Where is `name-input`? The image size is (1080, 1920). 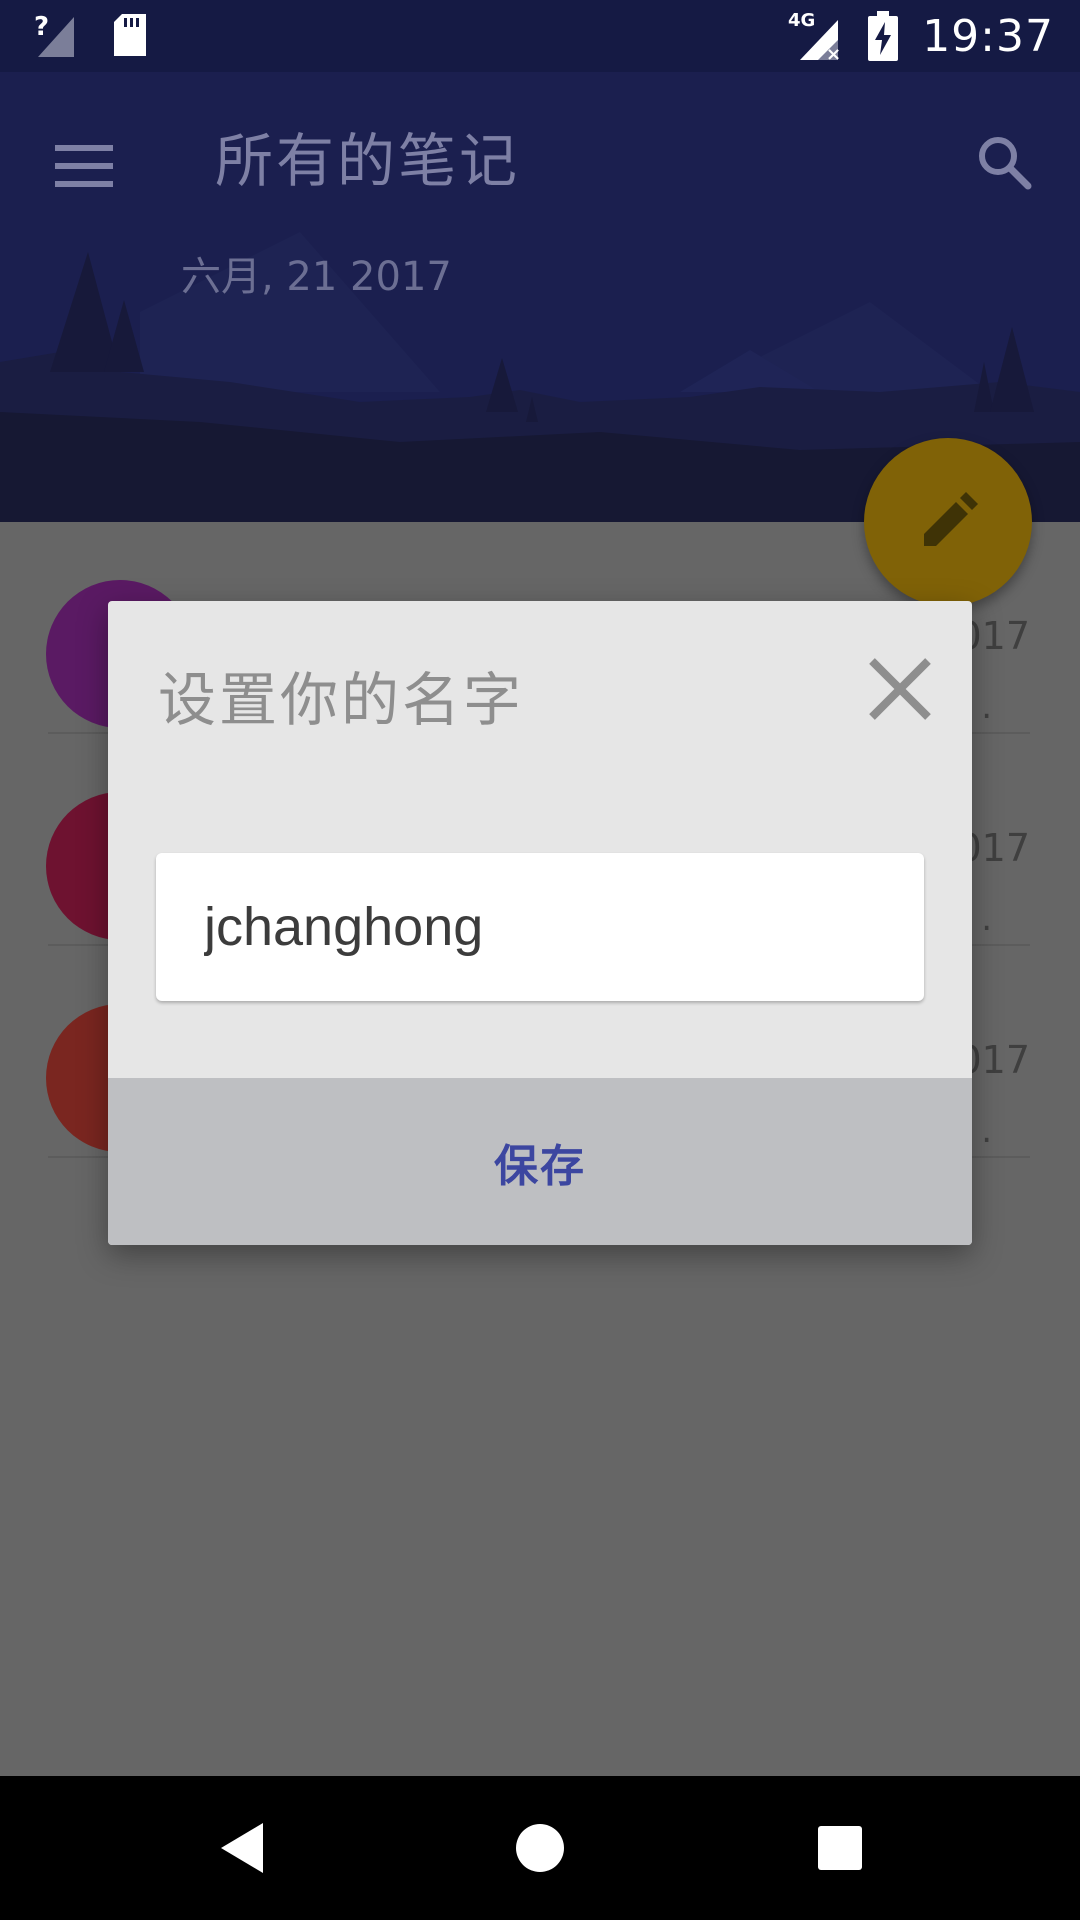
name-input is located at coordinates (540, 927).